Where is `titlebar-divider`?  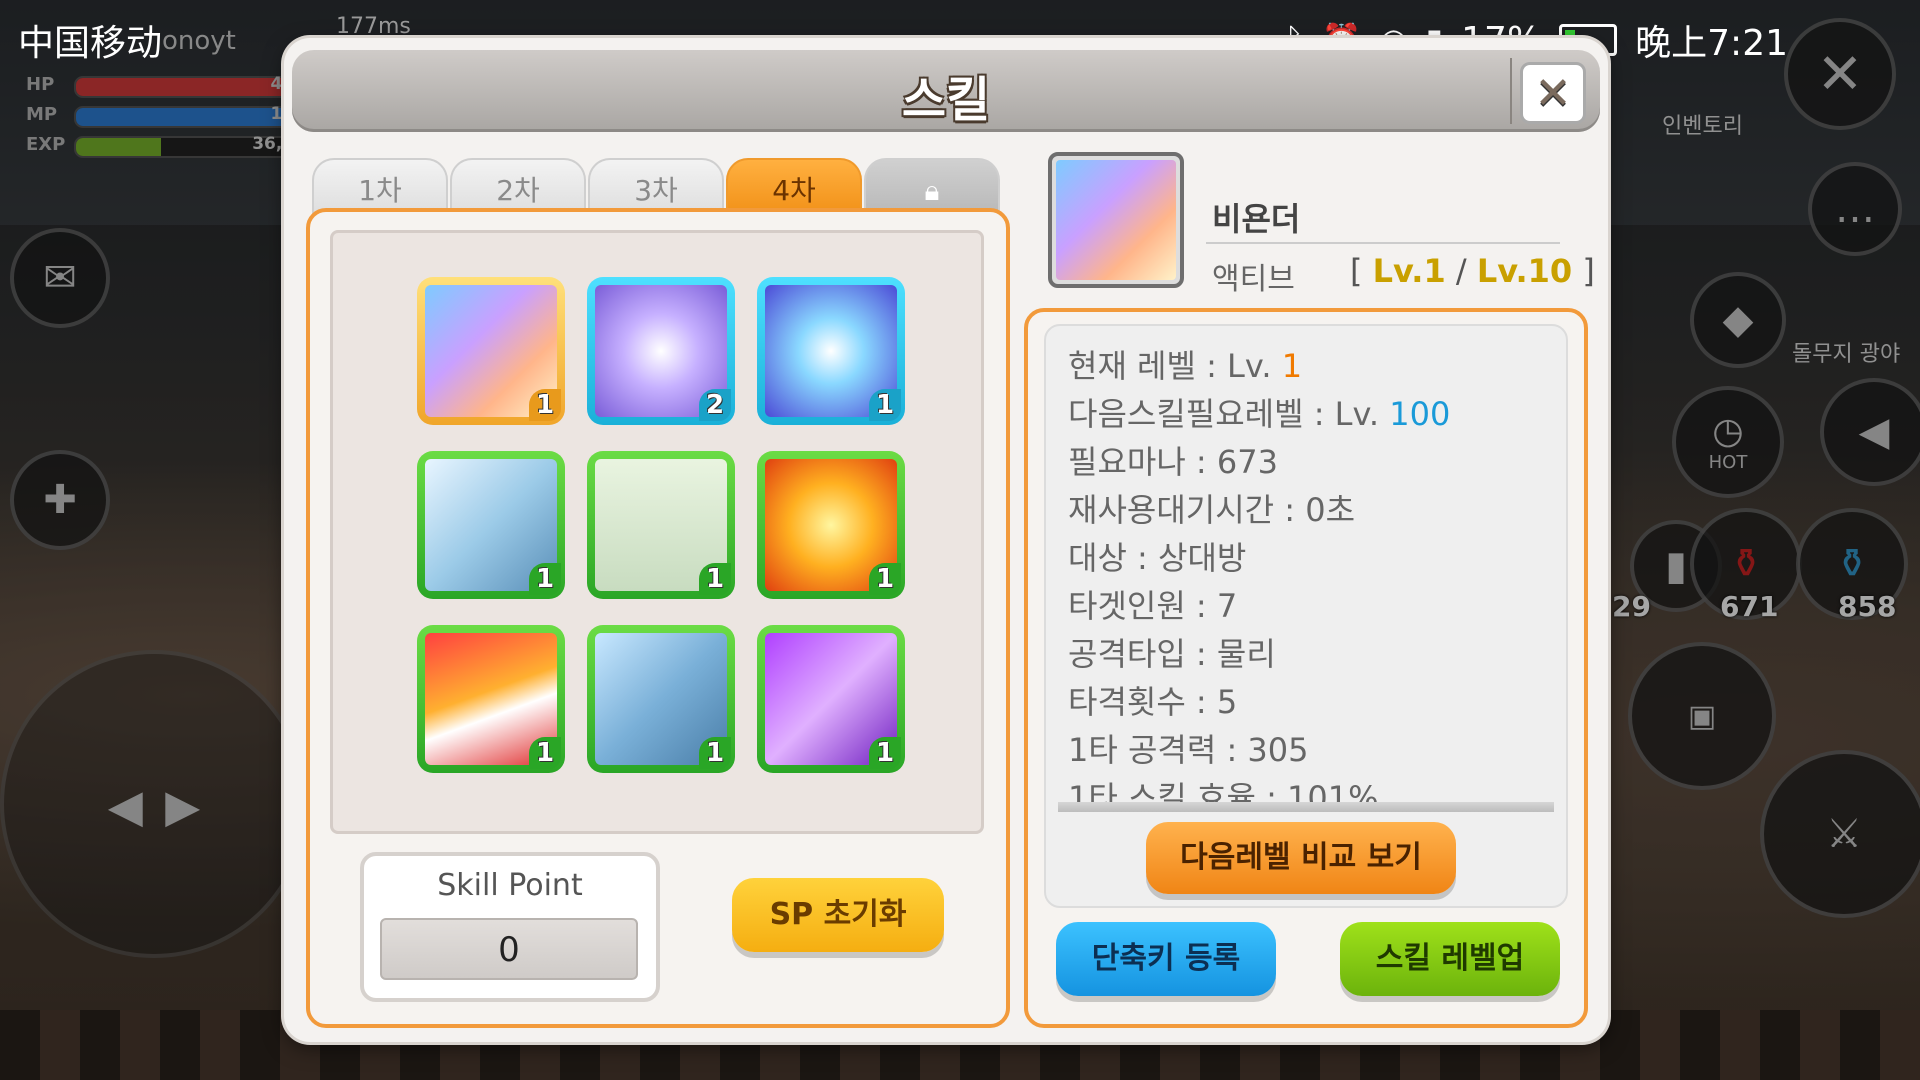
titlebar-divider is located at coordinates (1511, 91).